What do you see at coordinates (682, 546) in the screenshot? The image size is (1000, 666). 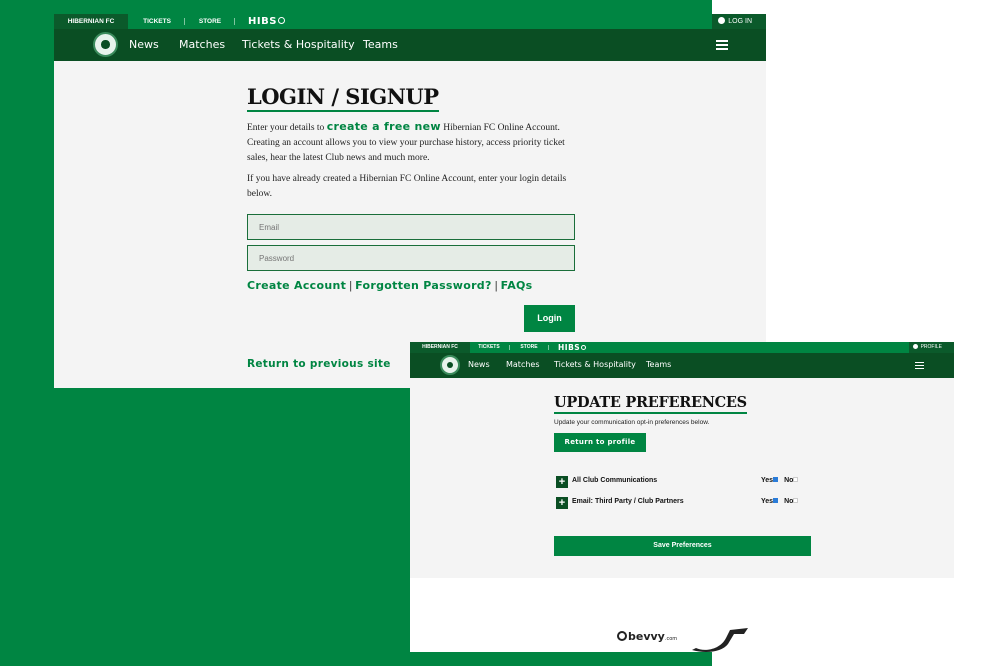 I see `save-preferences-button: Save Preferences` at bounding box center [682, 546].